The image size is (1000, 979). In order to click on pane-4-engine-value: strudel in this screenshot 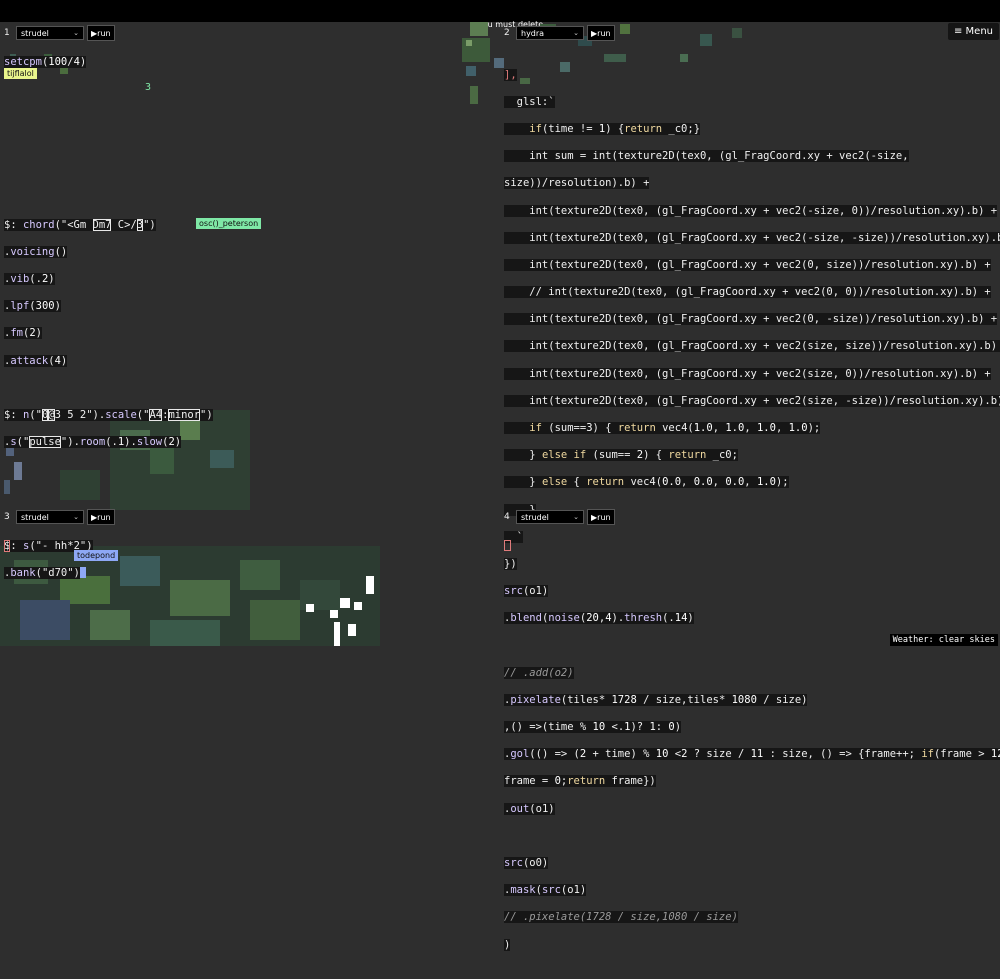, I will do `click(535, 517)`.